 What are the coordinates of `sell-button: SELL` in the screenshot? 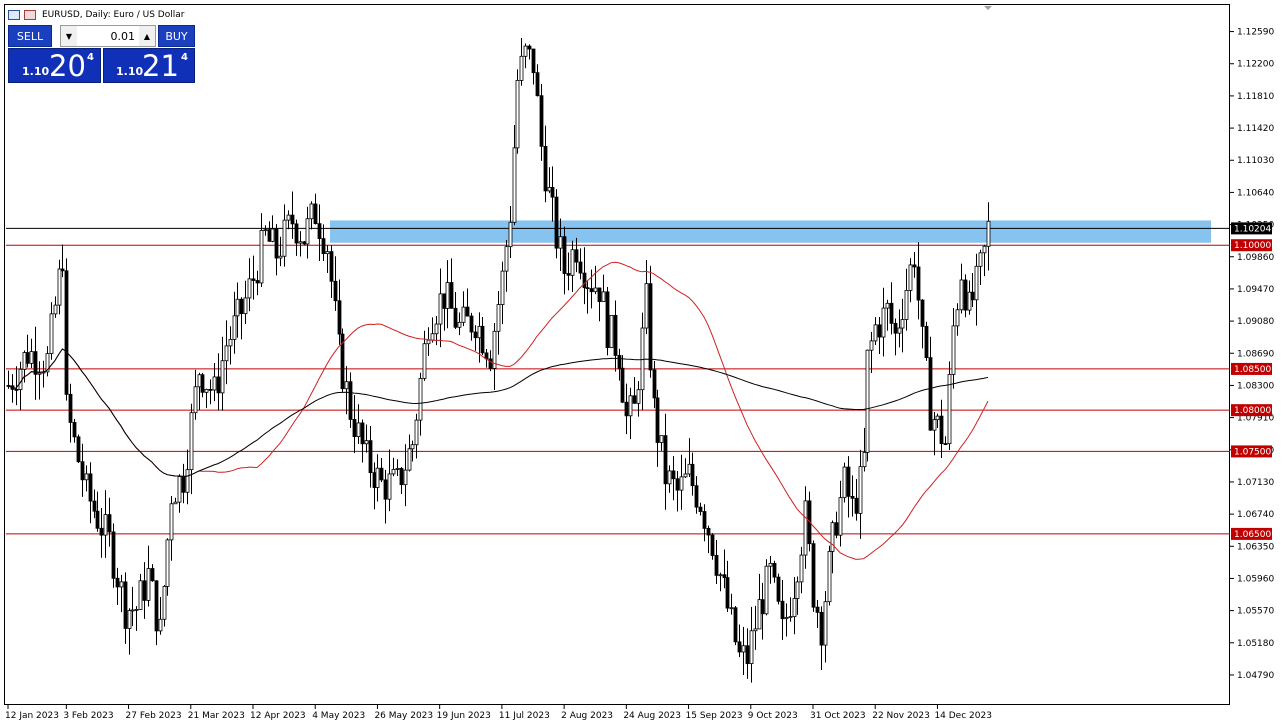 It's located at (30, 36).